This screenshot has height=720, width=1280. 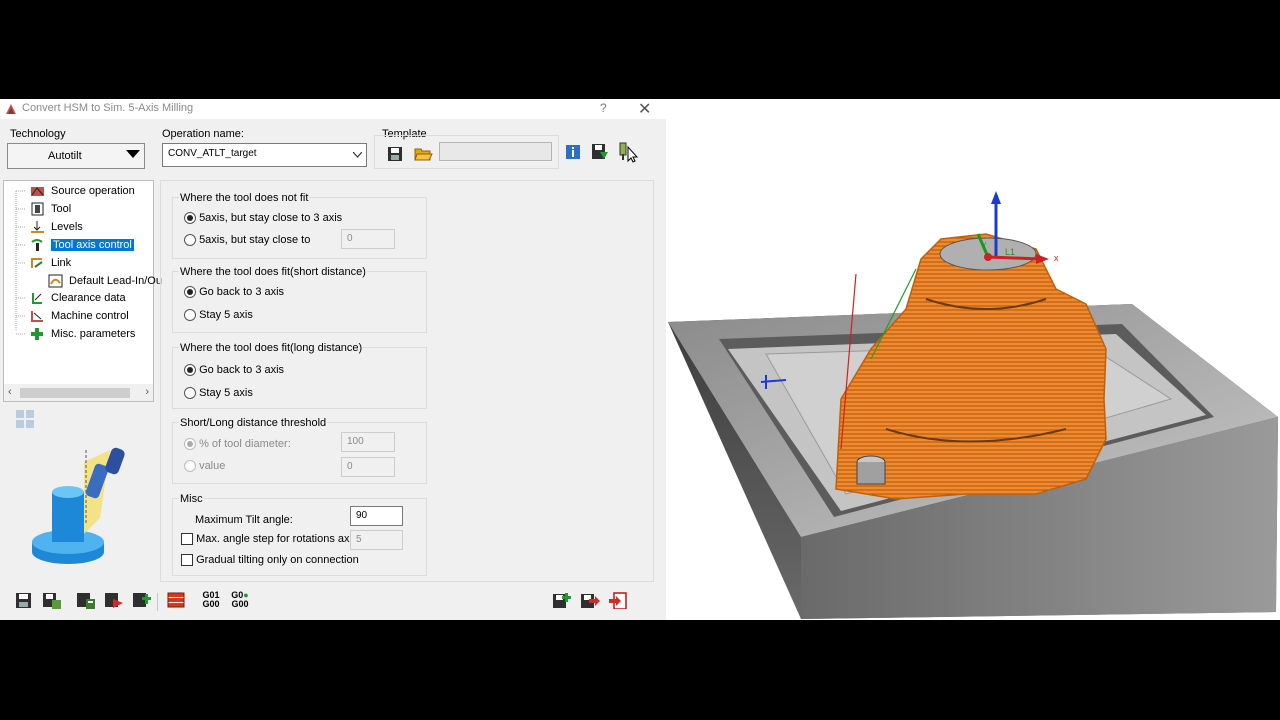 What do you see at coordinates (203, 134) in the screenshot?
I see `operation-name-label: Operation name:` at bounding box center [203, 134].